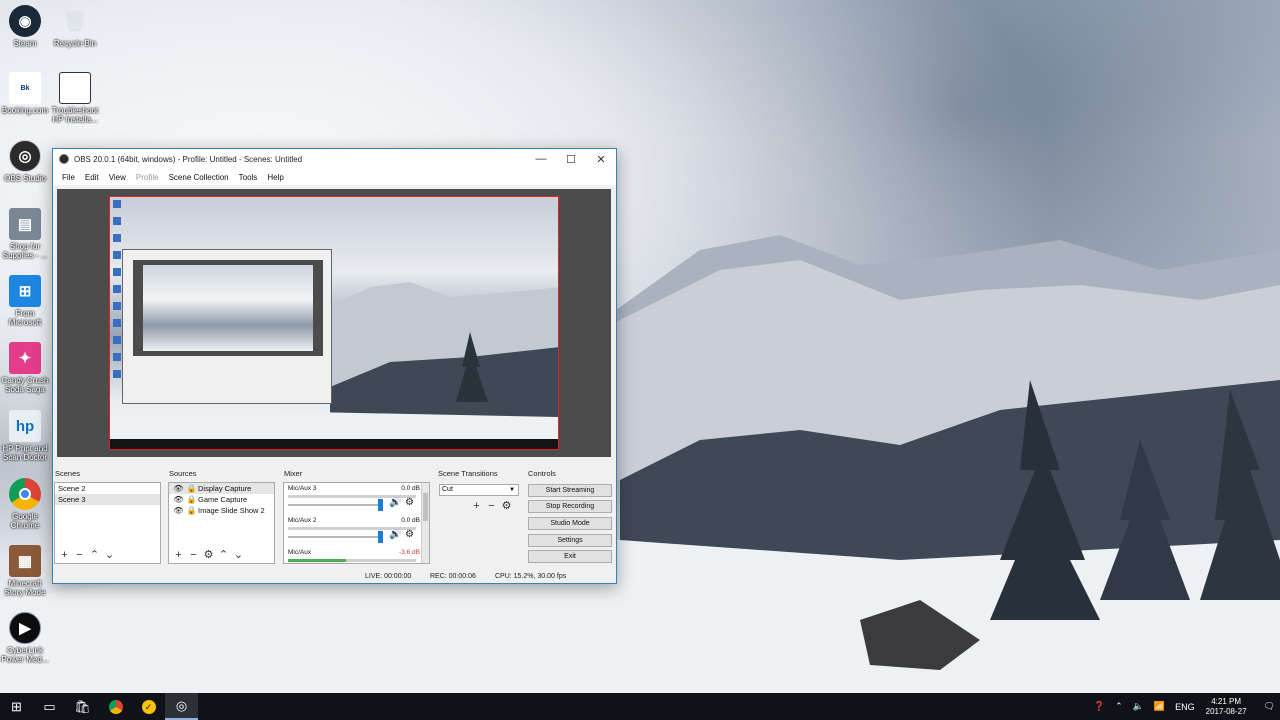 The image size is (1280, 720). Describe the element at coordinates (25, 588) in the screenshot. I see `desktop-icon-label: Minecraft Story Mode` at that location.